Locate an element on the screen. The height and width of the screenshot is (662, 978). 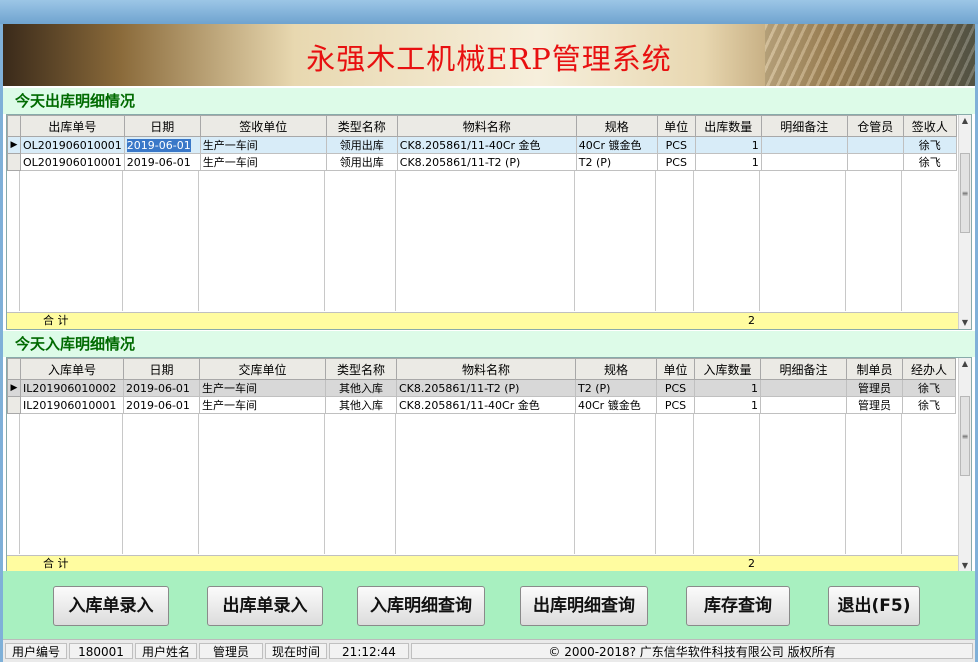
user-name-label: 用户姓名 is located at coordinates (166, 651).